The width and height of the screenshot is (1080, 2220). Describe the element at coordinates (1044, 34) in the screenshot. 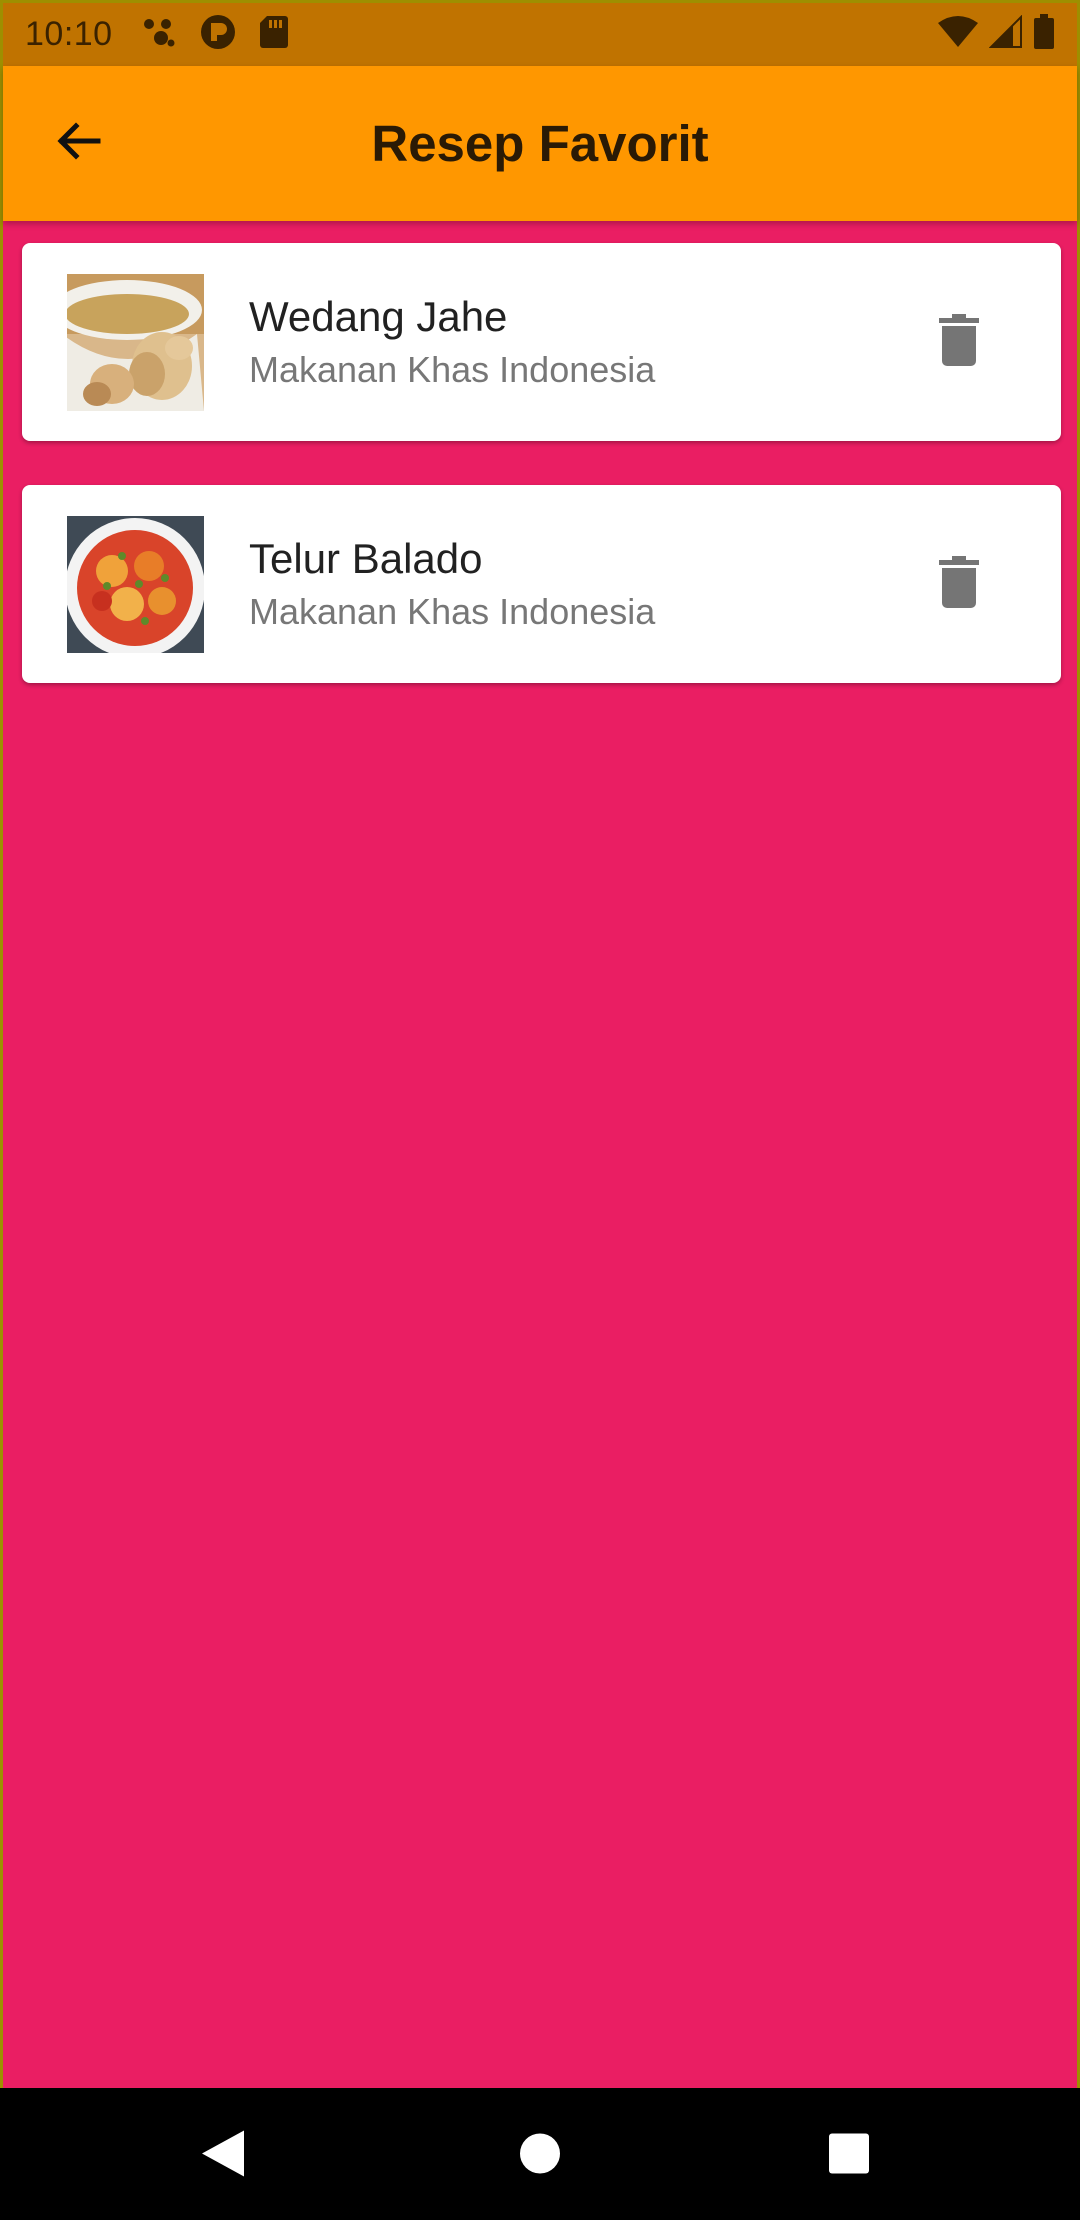

I see `battery-icon` at that location.